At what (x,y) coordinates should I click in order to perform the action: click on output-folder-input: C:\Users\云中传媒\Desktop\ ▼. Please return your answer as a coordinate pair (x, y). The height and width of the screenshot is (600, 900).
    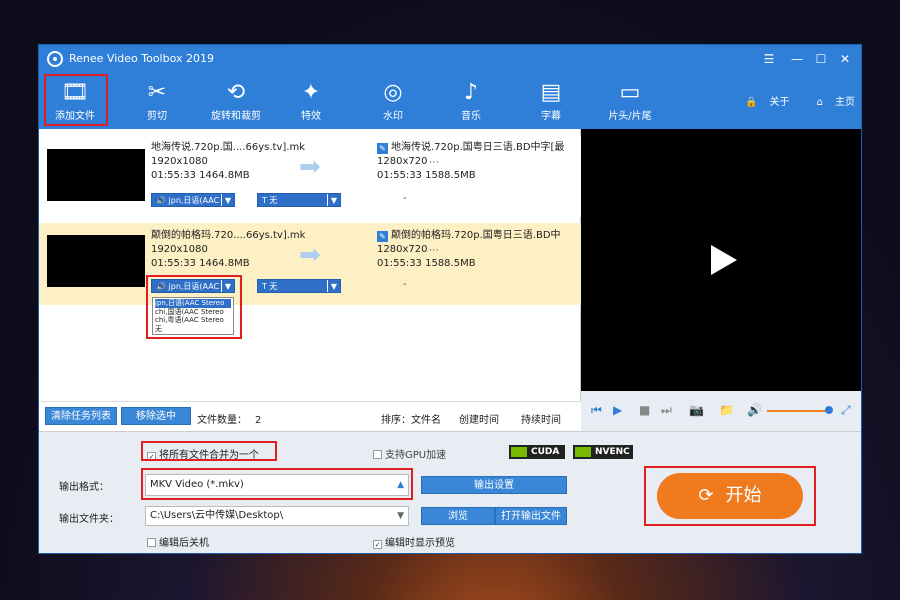
    Looking at the image, I should click on (277, 516).